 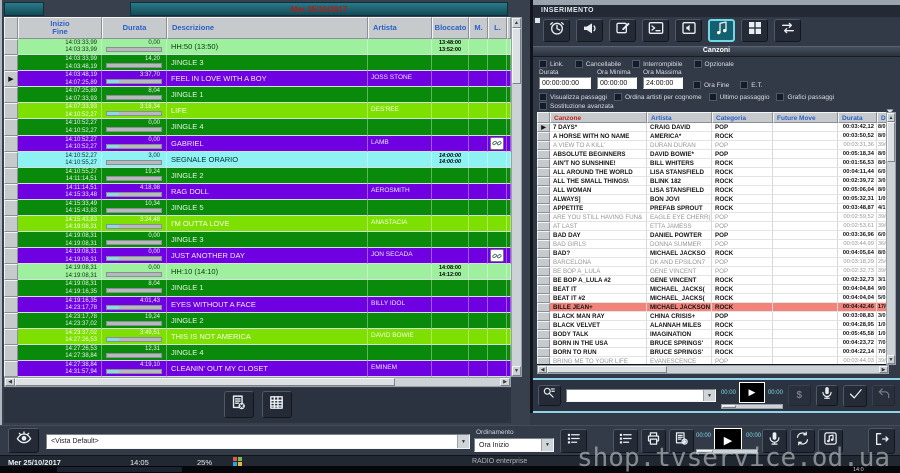 What do you see at coordinates (653, 441) in the screenshot?
I see `print-button` at bounding box center [653, 441].